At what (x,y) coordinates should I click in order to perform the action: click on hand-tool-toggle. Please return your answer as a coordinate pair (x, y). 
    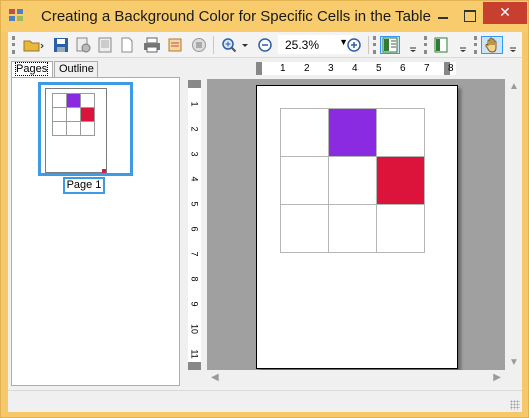
    Looking at the image, I should click on (492, 45).